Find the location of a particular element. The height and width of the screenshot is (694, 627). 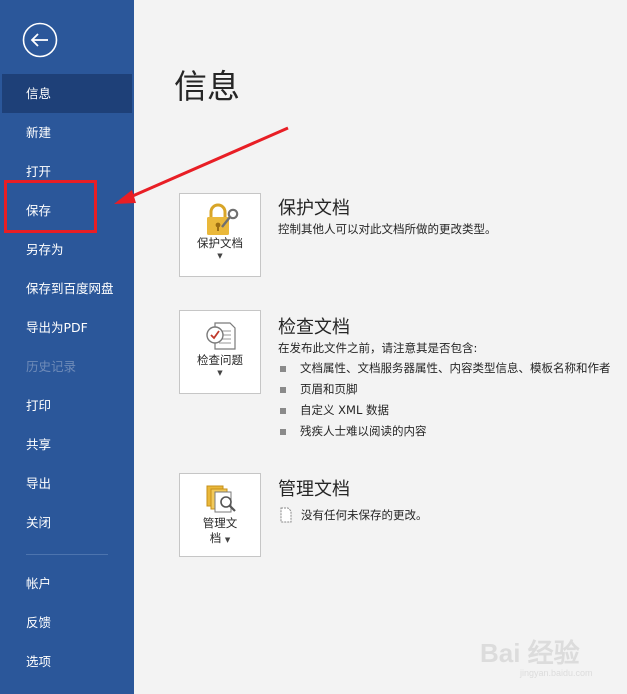

nav-item-print: 打印 is located at coordinates (67, 405).